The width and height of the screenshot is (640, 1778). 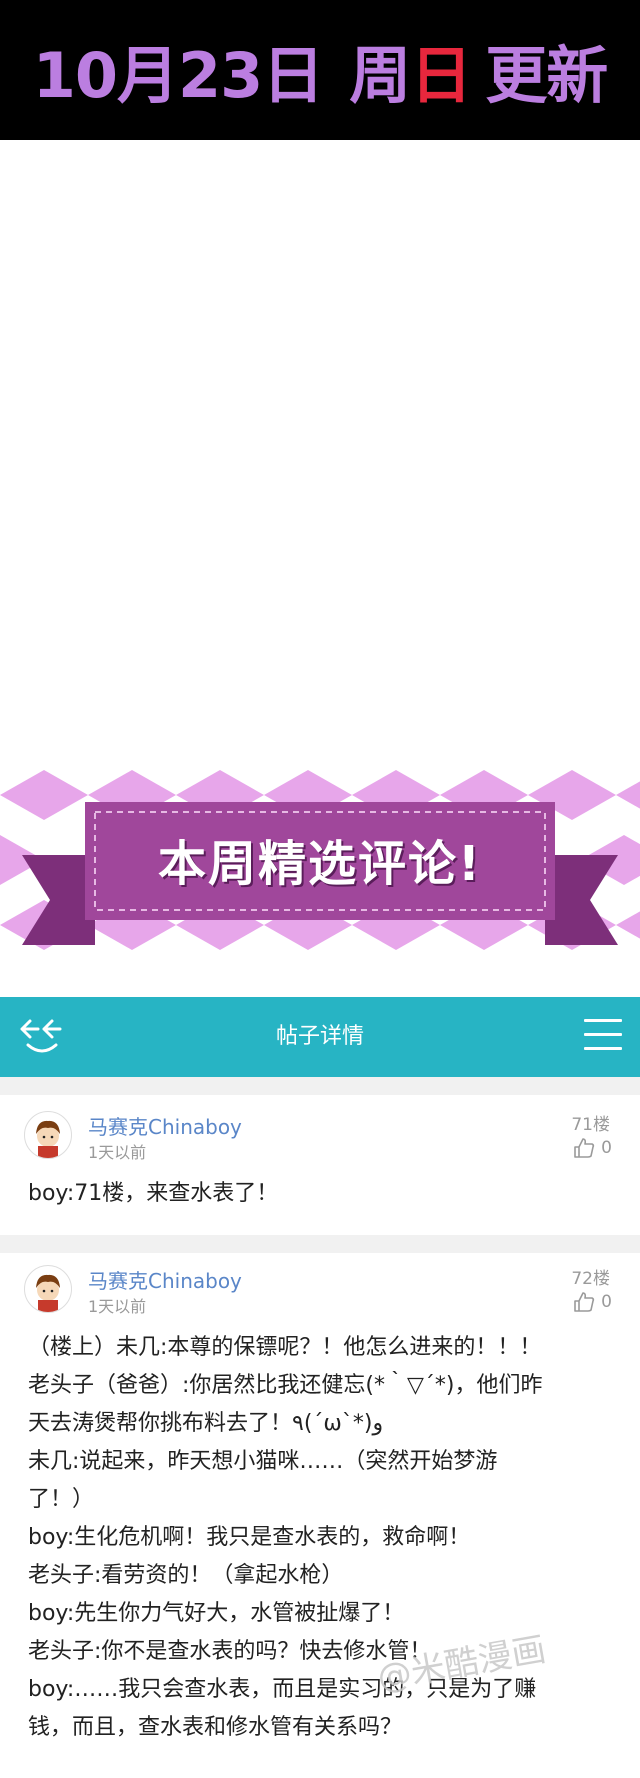 I want to click on page-title: 帖子详情, so click(x=319, y=1036).